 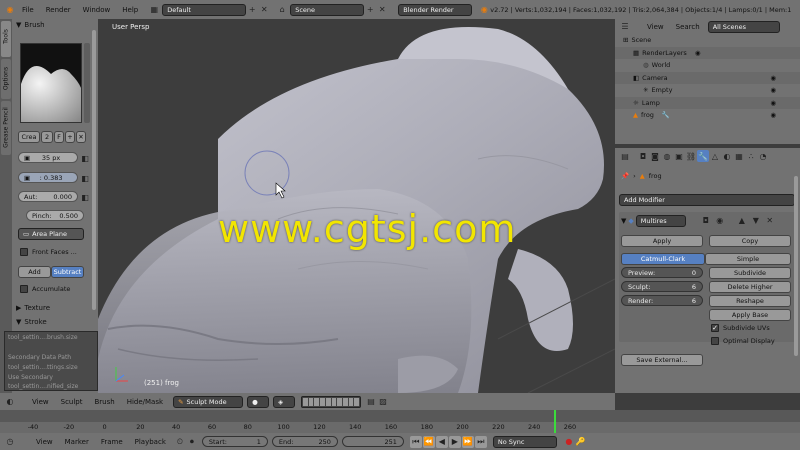 What do you see at coordinates (67, 272) in the screenshot?
I see `subtract-direction-button: Subtract` at bounding box center [67, 272].